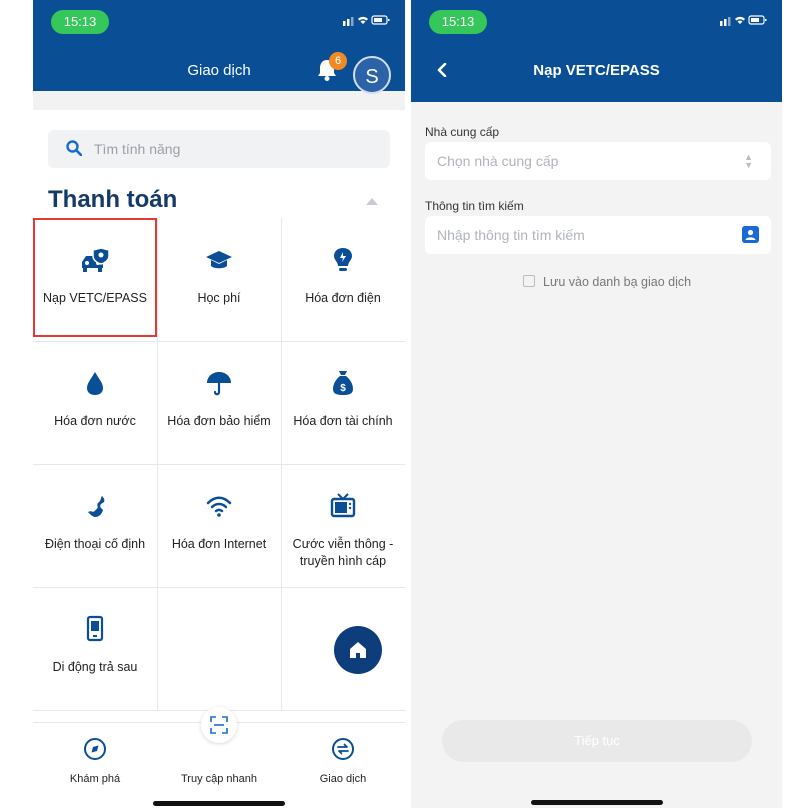 Image resolution: width=795 pixels, height=808 pixels. I want to click on bottom-tab-bar: Khám phá Truy cập nhanh Giao dịch, so click(219, 757).